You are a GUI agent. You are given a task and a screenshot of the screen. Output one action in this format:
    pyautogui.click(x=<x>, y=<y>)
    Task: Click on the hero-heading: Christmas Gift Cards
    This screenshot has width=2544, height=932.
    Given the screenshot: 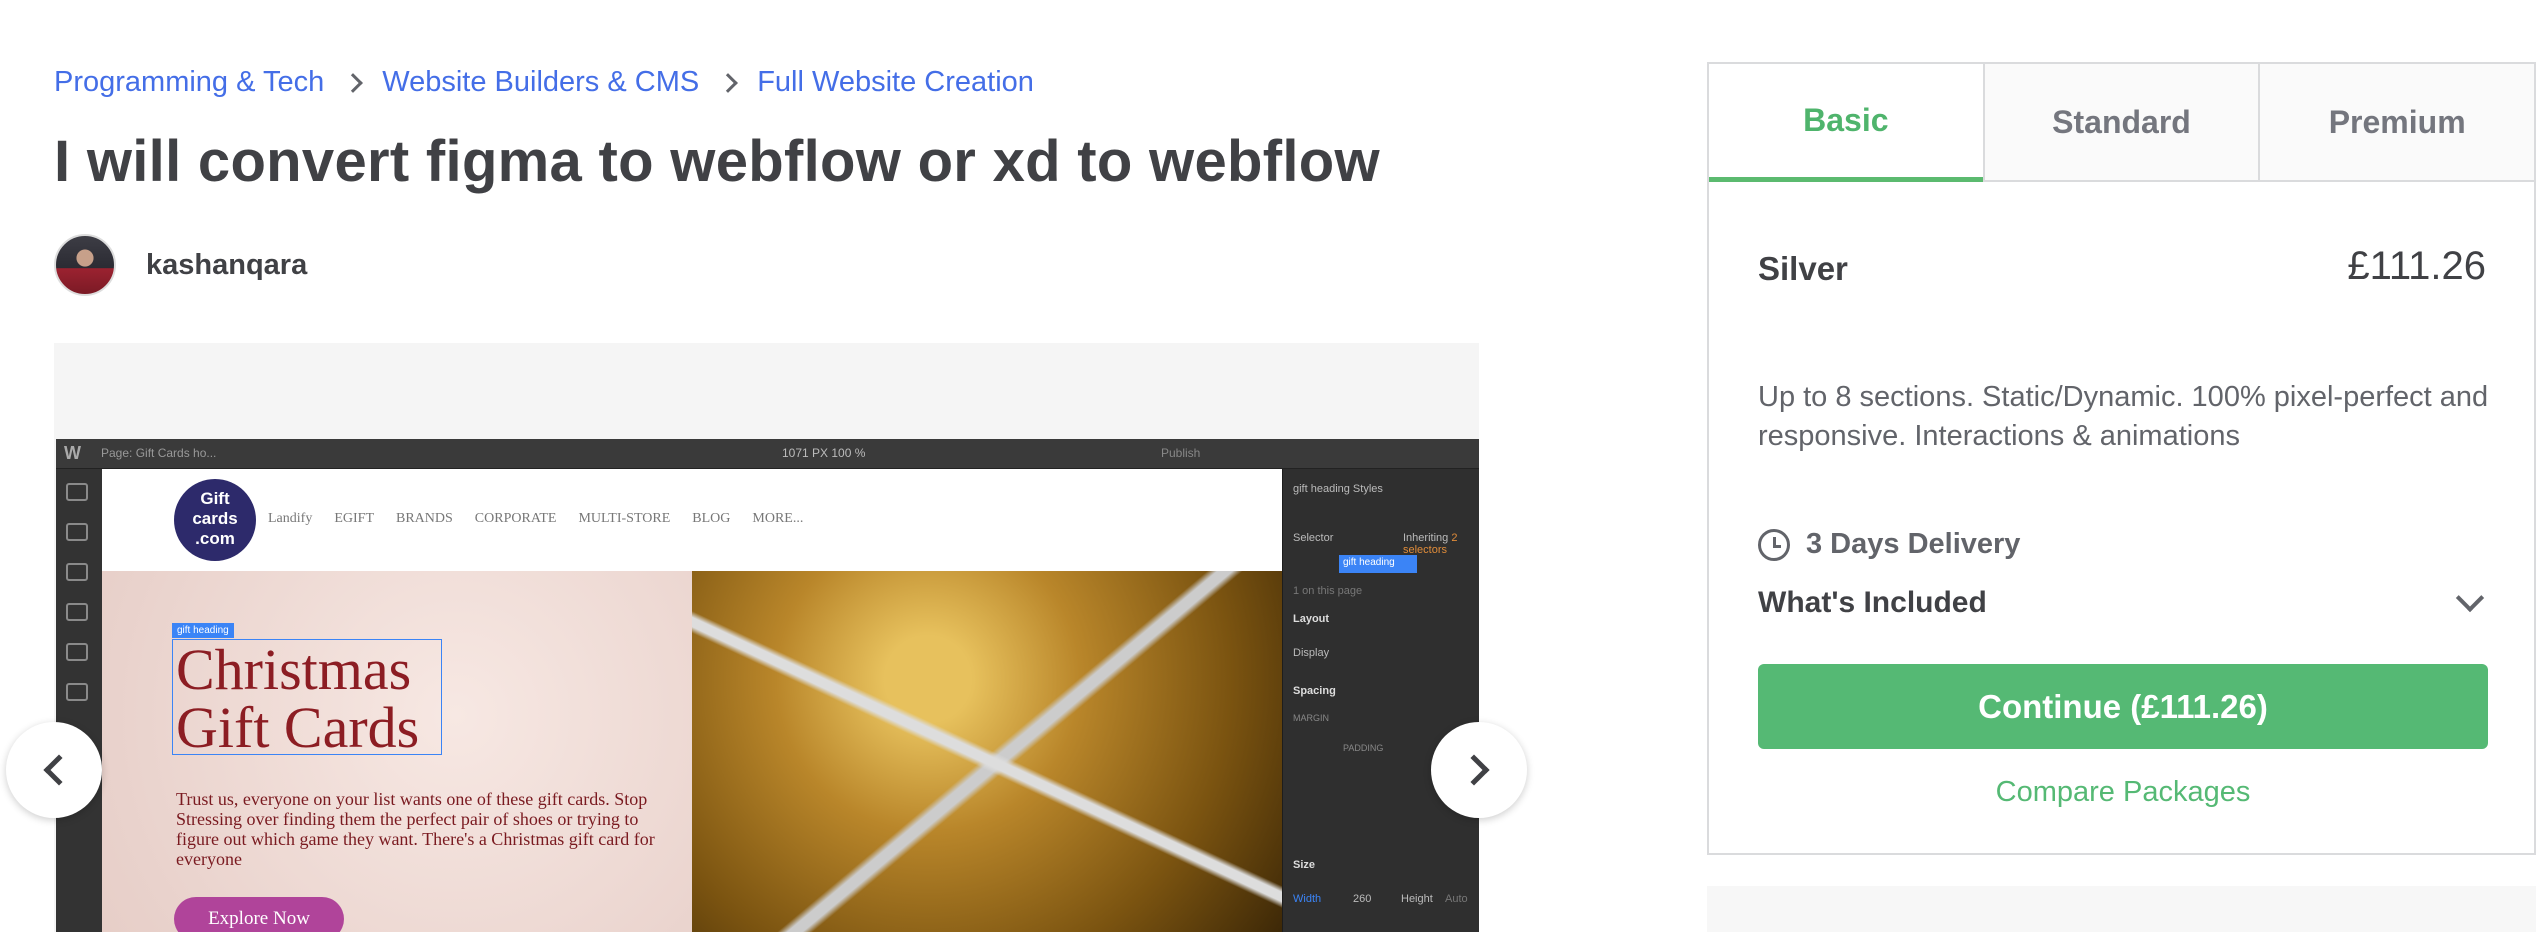 What is the action you would take?
    pyautogui.click(x=297, y=699)
    